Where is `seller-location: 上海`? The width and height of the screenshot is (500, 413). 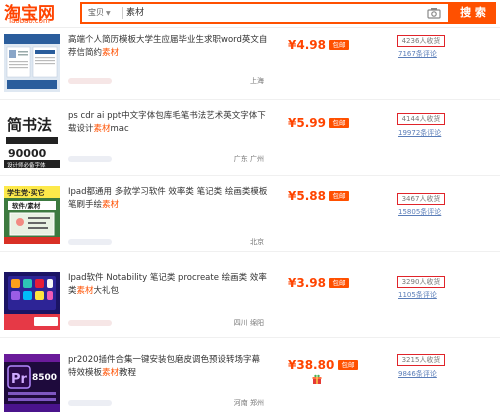
seller-location: 上海 is located at coordinates (257, 81).